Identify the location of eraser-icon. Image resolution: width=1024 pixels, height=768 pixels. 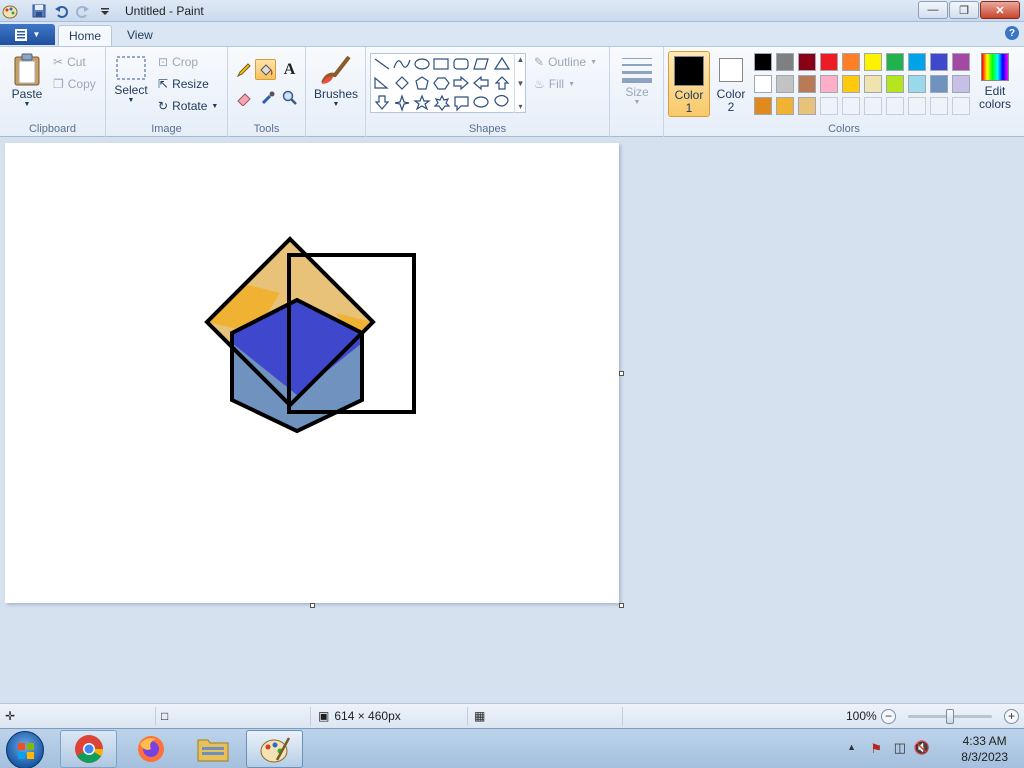
(243, 97).